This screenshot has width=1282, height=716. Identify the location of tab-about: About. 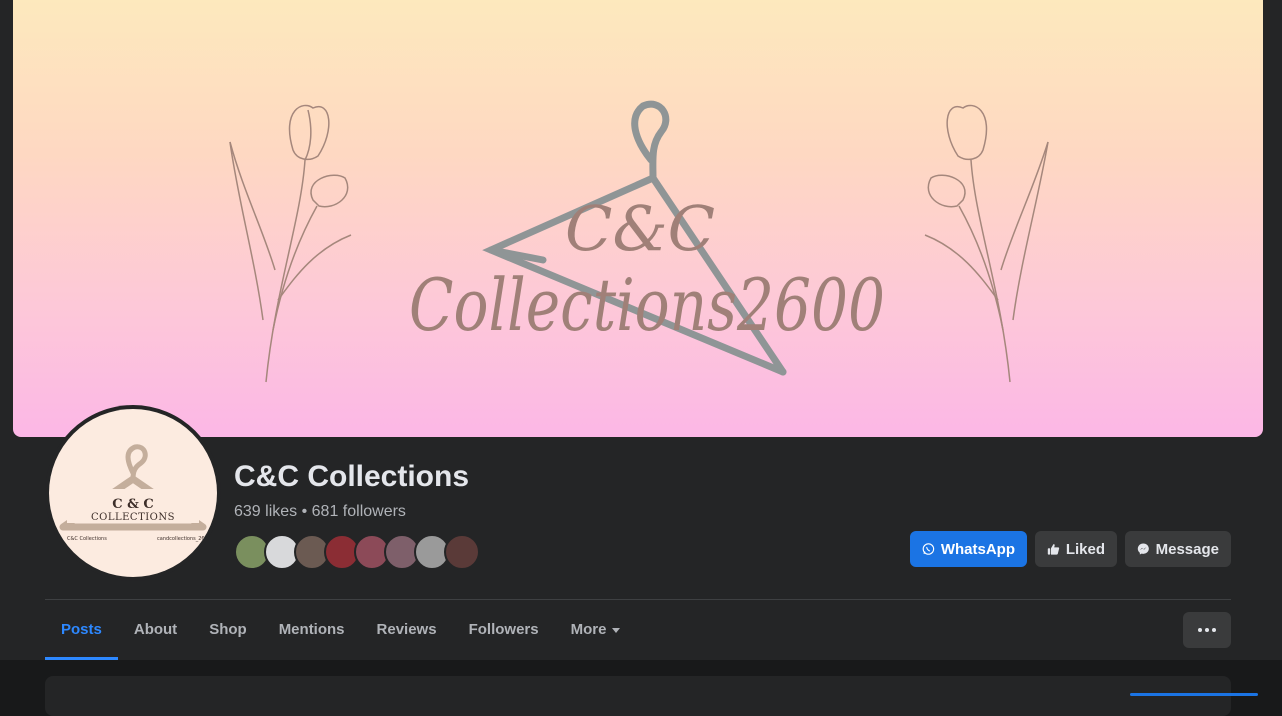
(155, 630).